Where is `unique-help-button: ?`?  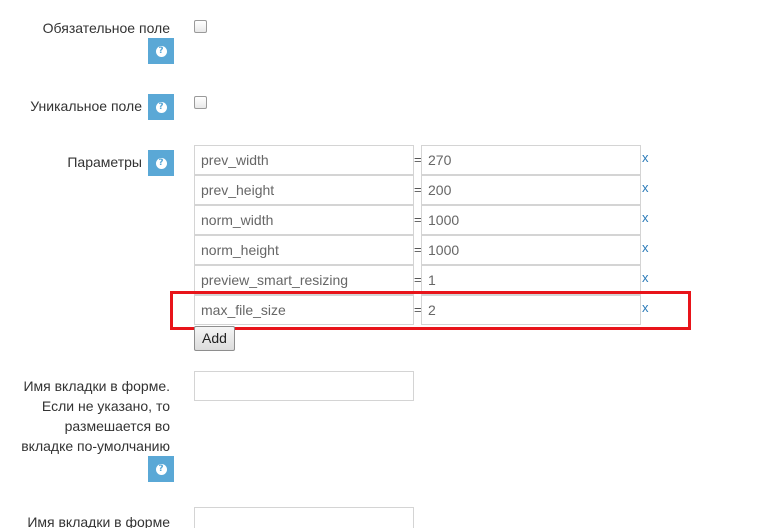
unique-help-button: ? is located at coordinates (161, 107).